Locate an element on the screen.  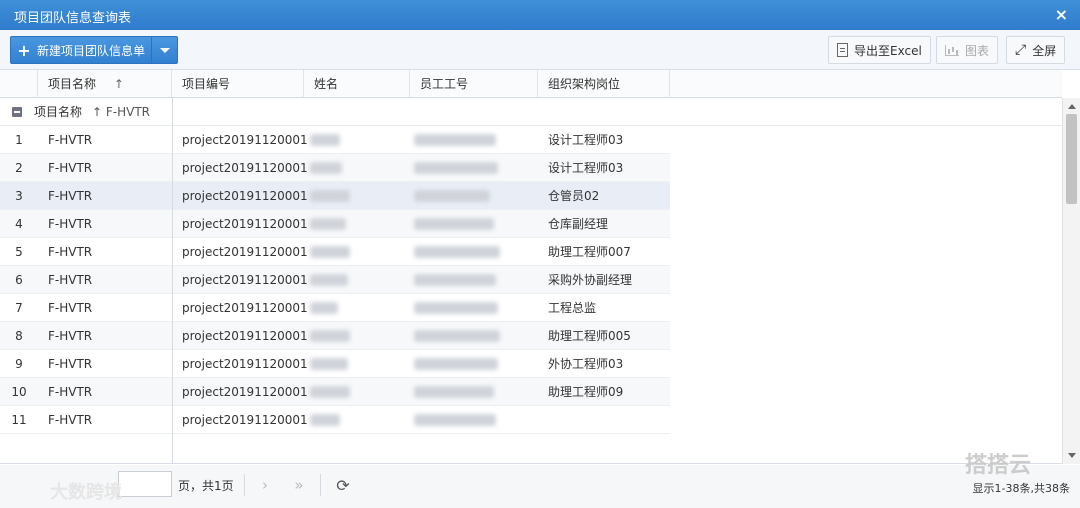
watermark-right: 搭搭云 is located at coordinates (998, 465).